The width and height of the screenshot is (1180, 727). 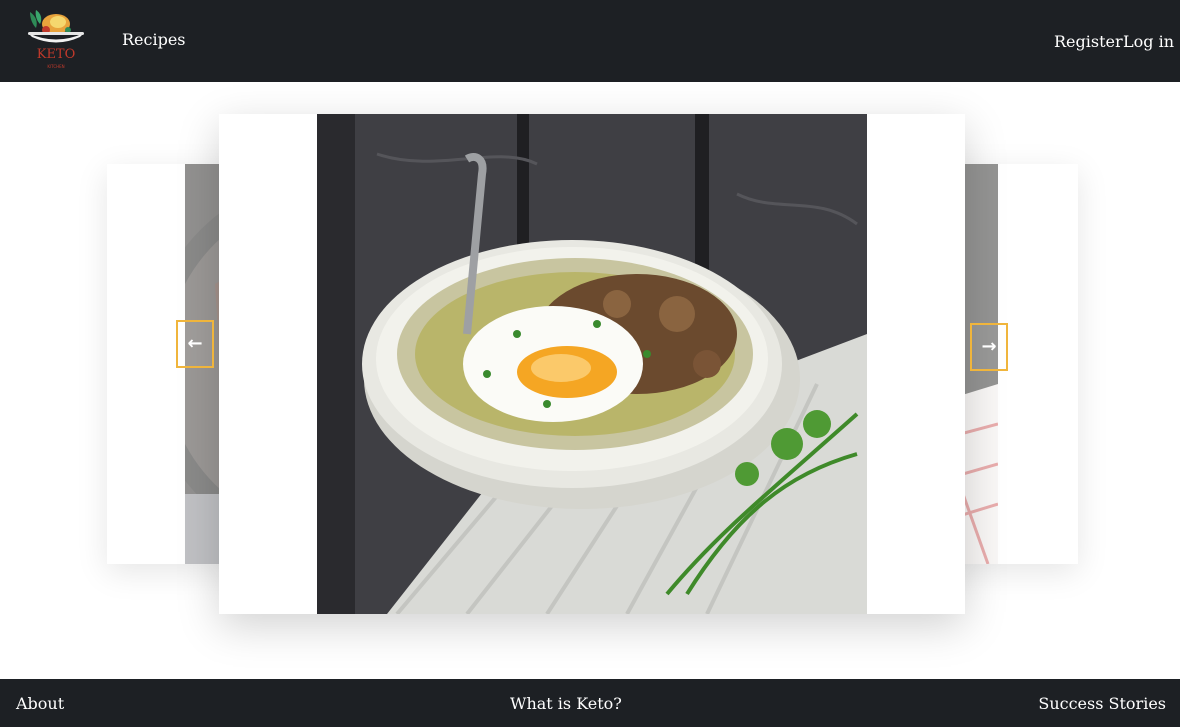 I want to click on what-is-keto-link: What is Keto?, so click(x=566, y=703).